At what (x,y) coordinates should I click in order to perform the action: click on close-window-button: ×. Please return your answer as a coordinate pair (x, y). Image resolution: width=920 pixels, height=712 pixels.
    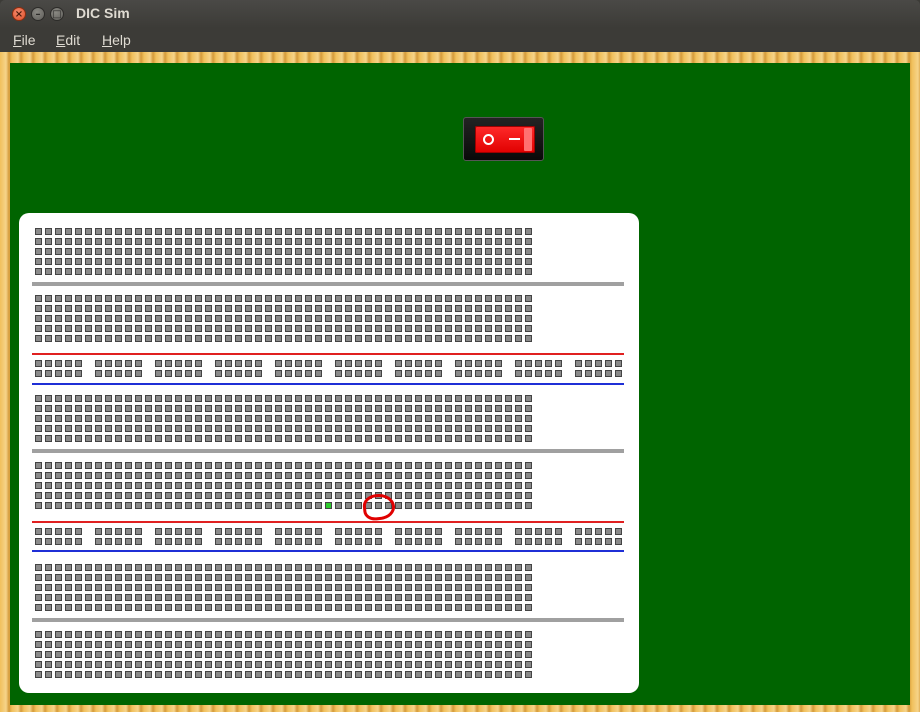
    Looking at the image, I should click on (19, 14).